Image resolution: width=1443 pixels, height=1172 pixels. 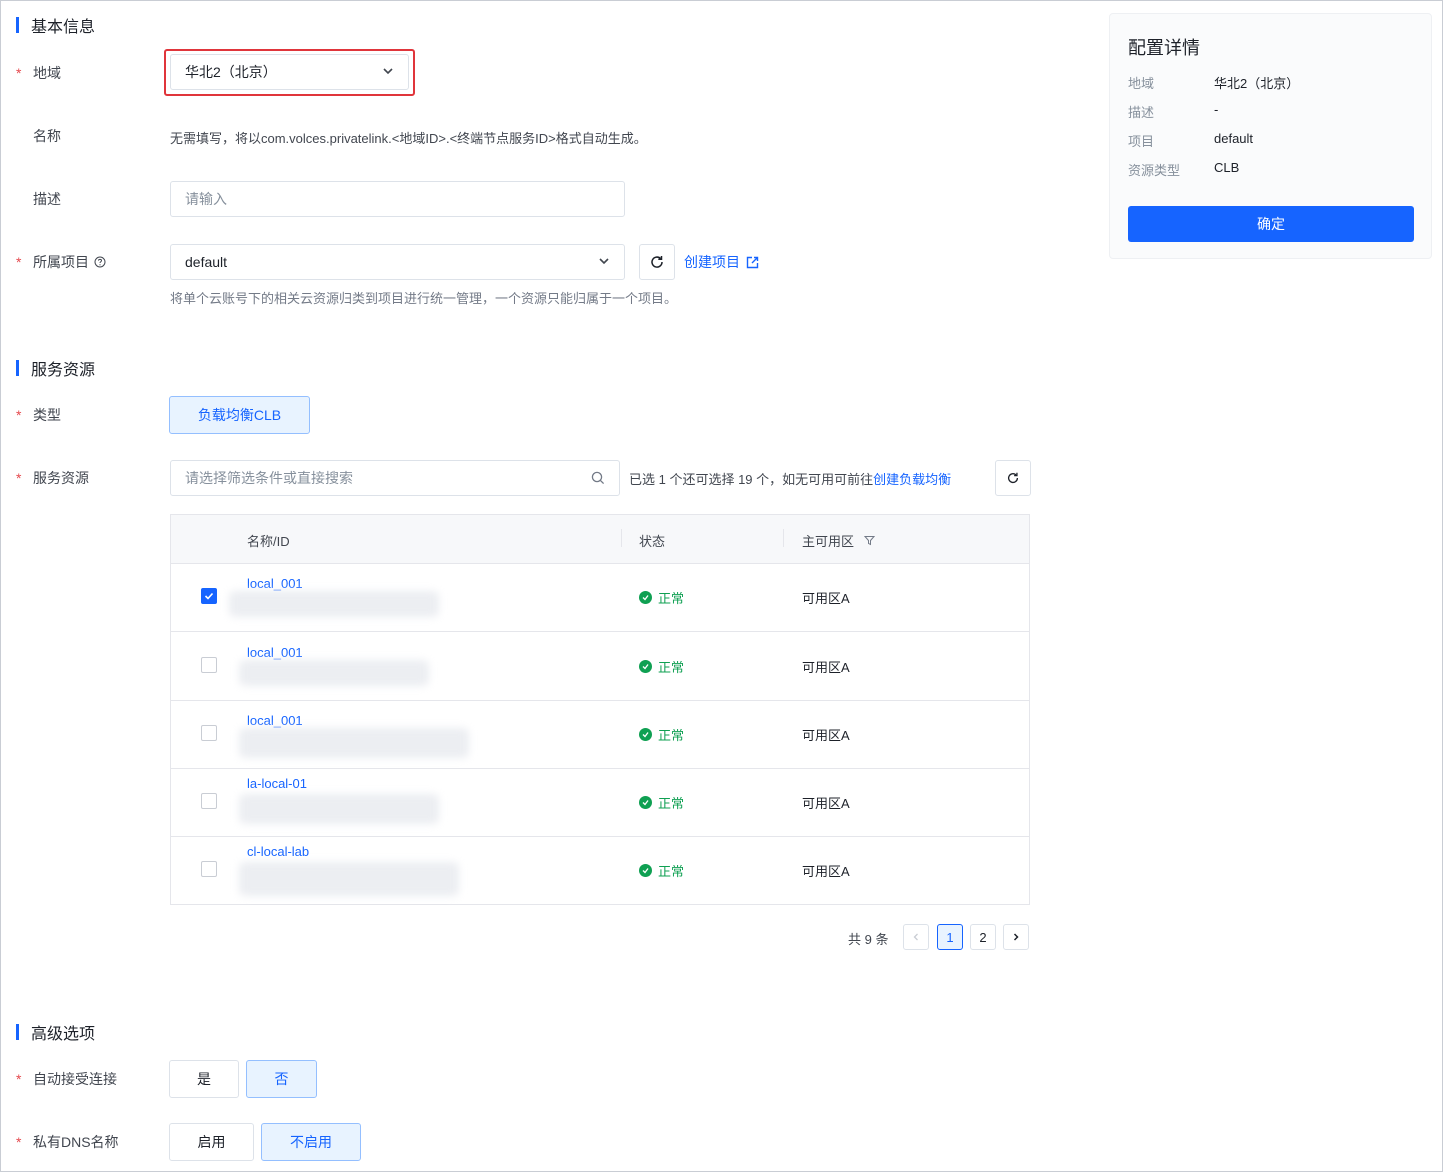 What do you see at coordinates (61, 262) in the screenshot?
I see `project-label: * 所属项目` at bounding box center [61, 262].